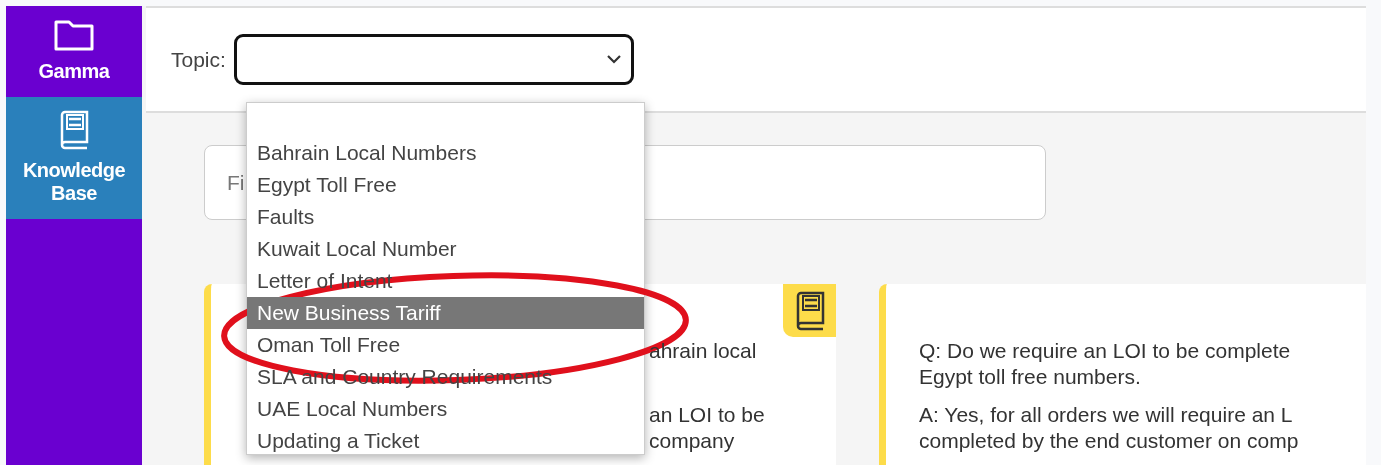 The image size is (1381, 465). I want to click on dropdown-option: Bahrain Local Numbers, so click(445, 153).